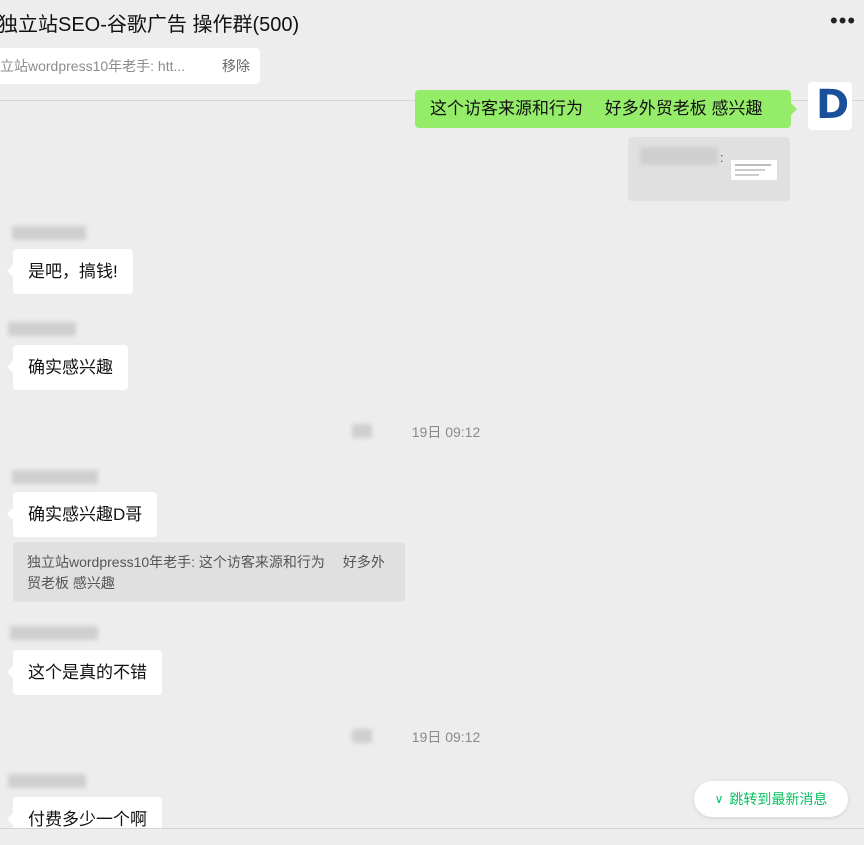 This screenshot has width=864, height=845. What do you see at coordinates (719, 799) in the screenshot?
I see `double-chevron-down-icon: ∨` at bounding box center [719, 799].